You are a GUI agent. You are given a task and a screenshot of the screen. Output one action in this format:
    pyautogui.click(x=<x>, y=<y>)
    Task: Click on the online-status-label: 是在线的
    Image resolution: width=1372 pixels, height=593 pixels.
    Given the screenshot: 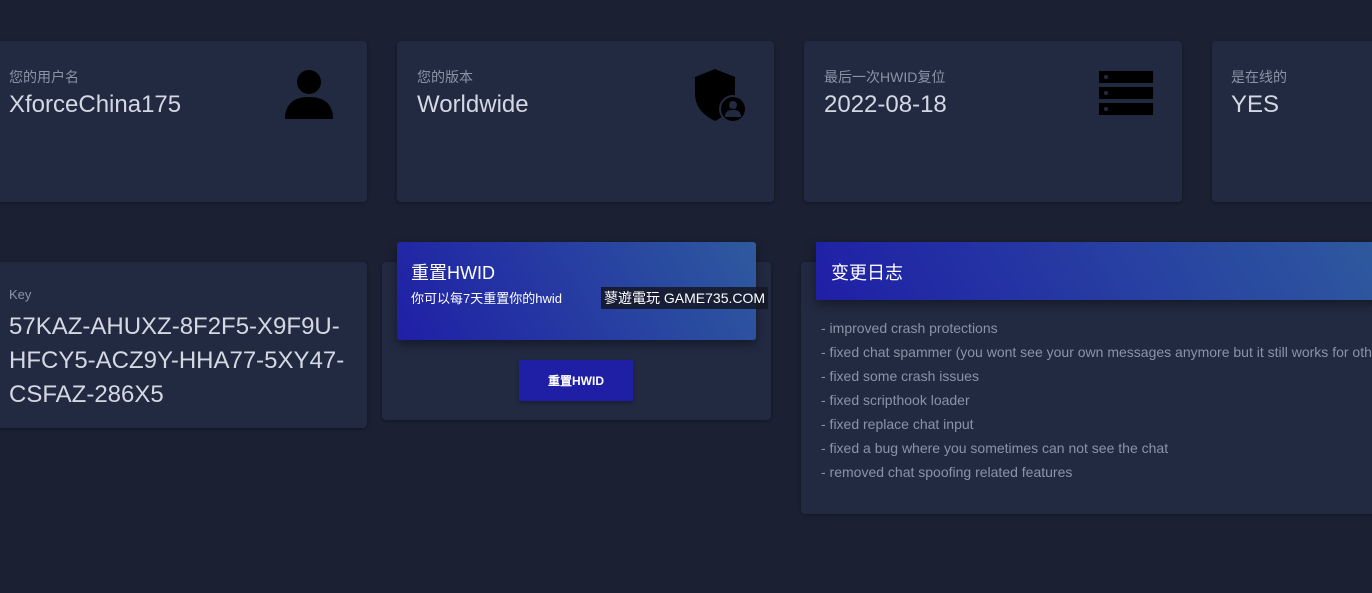 What is the action you would take?
    pyautogui.click(x=1259, y=77)
    